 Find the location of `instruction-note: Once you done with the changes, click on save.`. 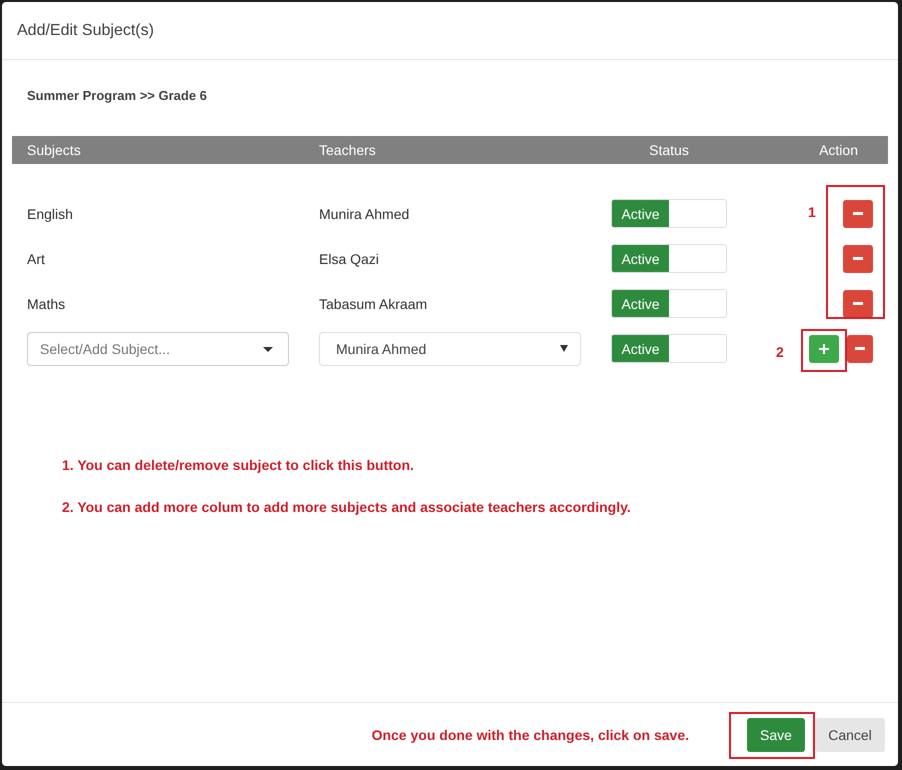

instruction-note: Once you done with the changes, click on save. is located at coordinates (530, 734).